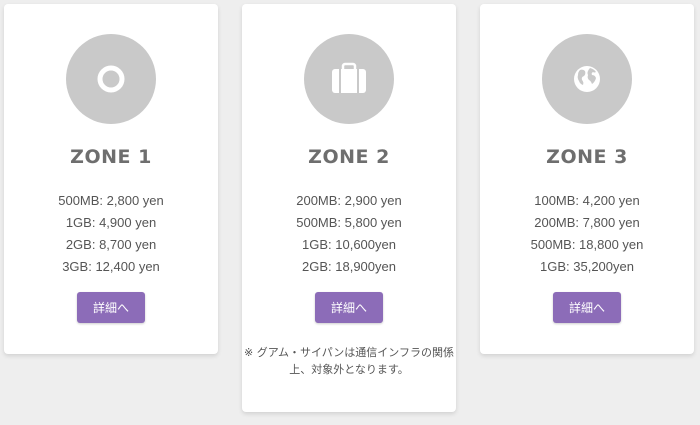  I want to click on plan-item: 2GB: 18,900yen, so click(349, 266).